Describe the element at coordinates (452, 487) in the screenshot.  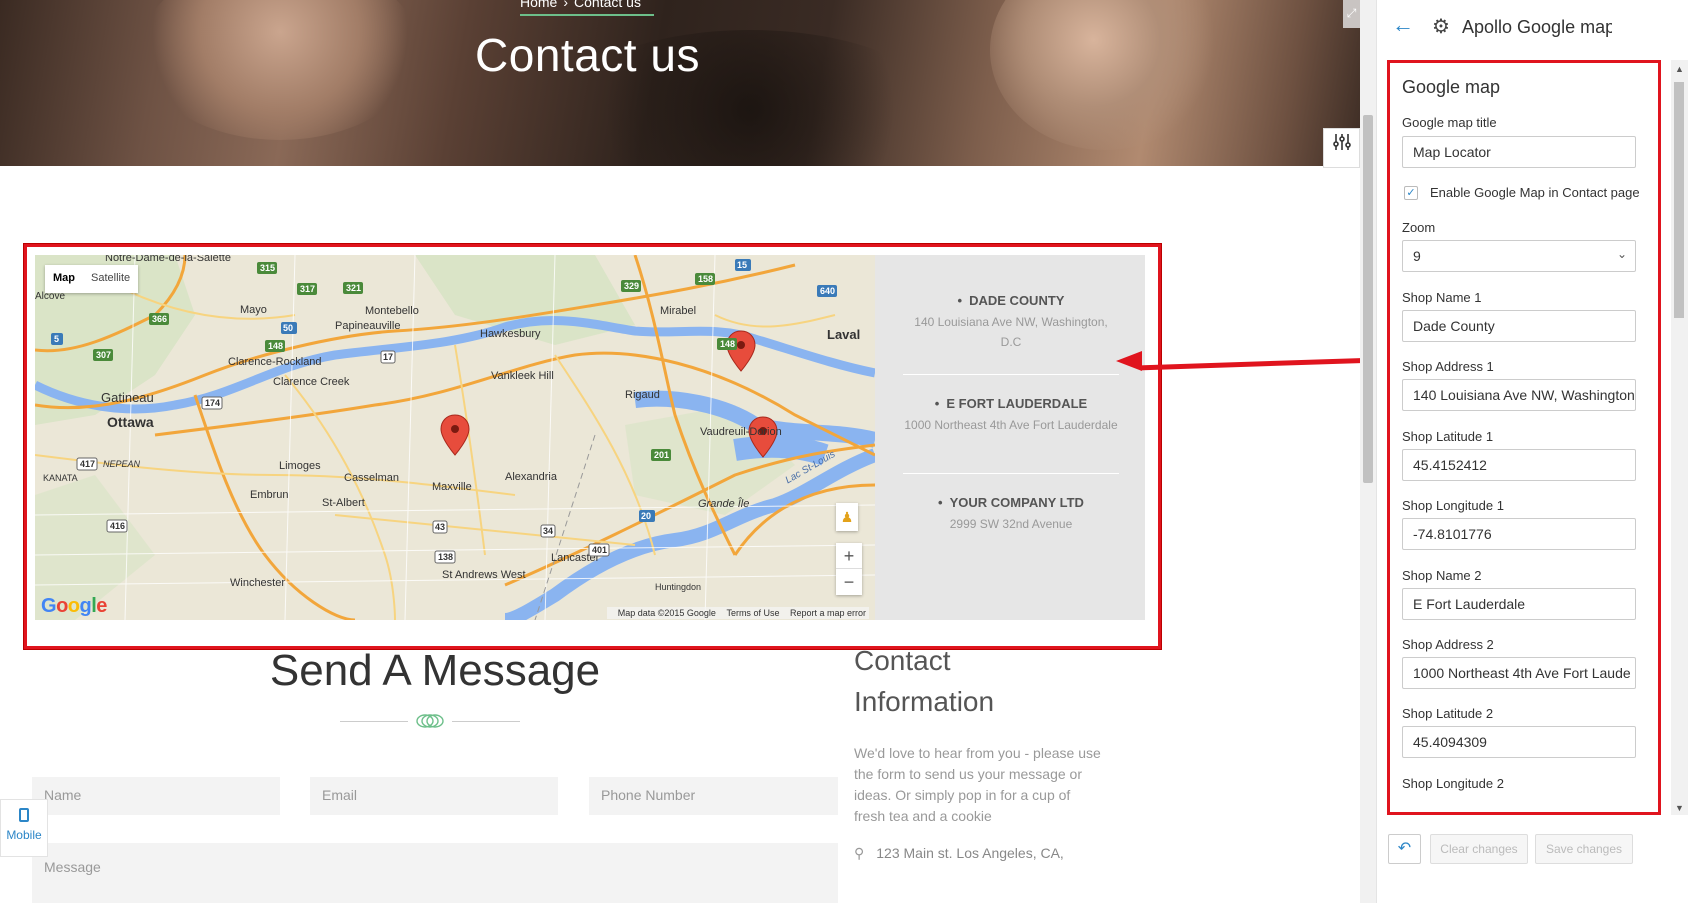
I see `map-place-label: Maxville` at that location.